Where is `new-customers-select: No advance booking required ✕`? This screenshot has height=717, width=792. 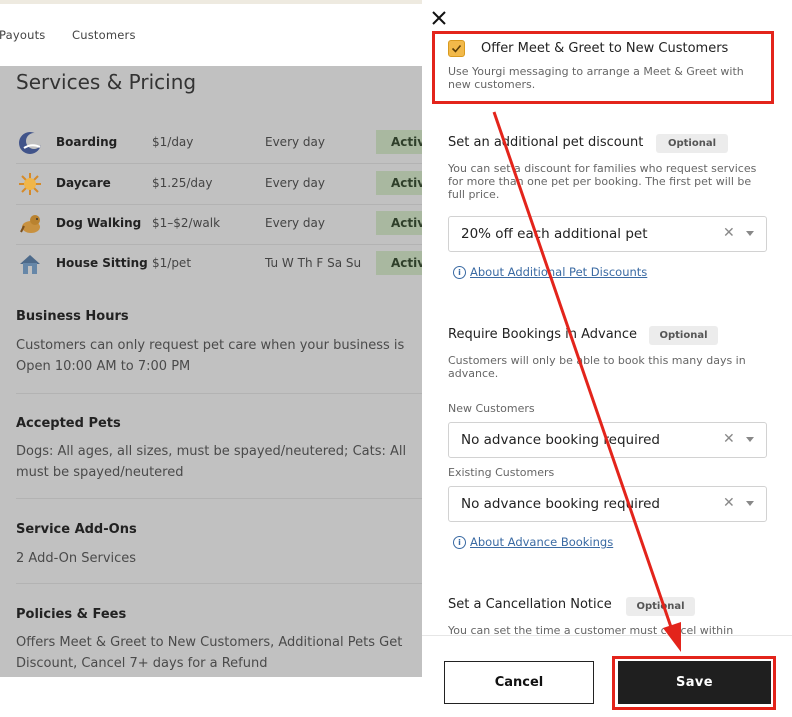
new-customers-select: No advance booking required ✕ is located at coordinates (607, 440).